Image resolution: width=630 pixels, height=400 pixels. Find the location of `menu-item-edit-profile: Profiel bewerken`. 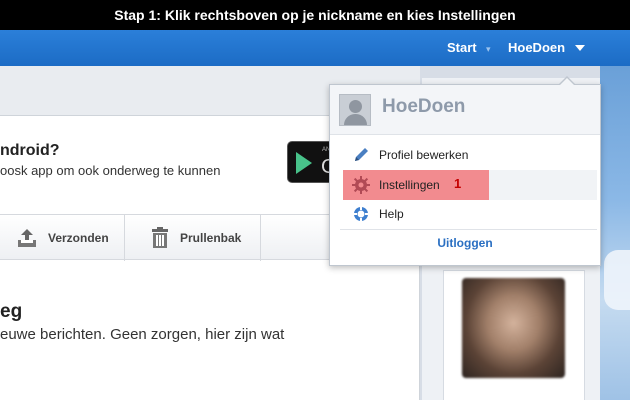

menu-item-edit-profile: Profiel bewerken is located at coordinates (410, 155).